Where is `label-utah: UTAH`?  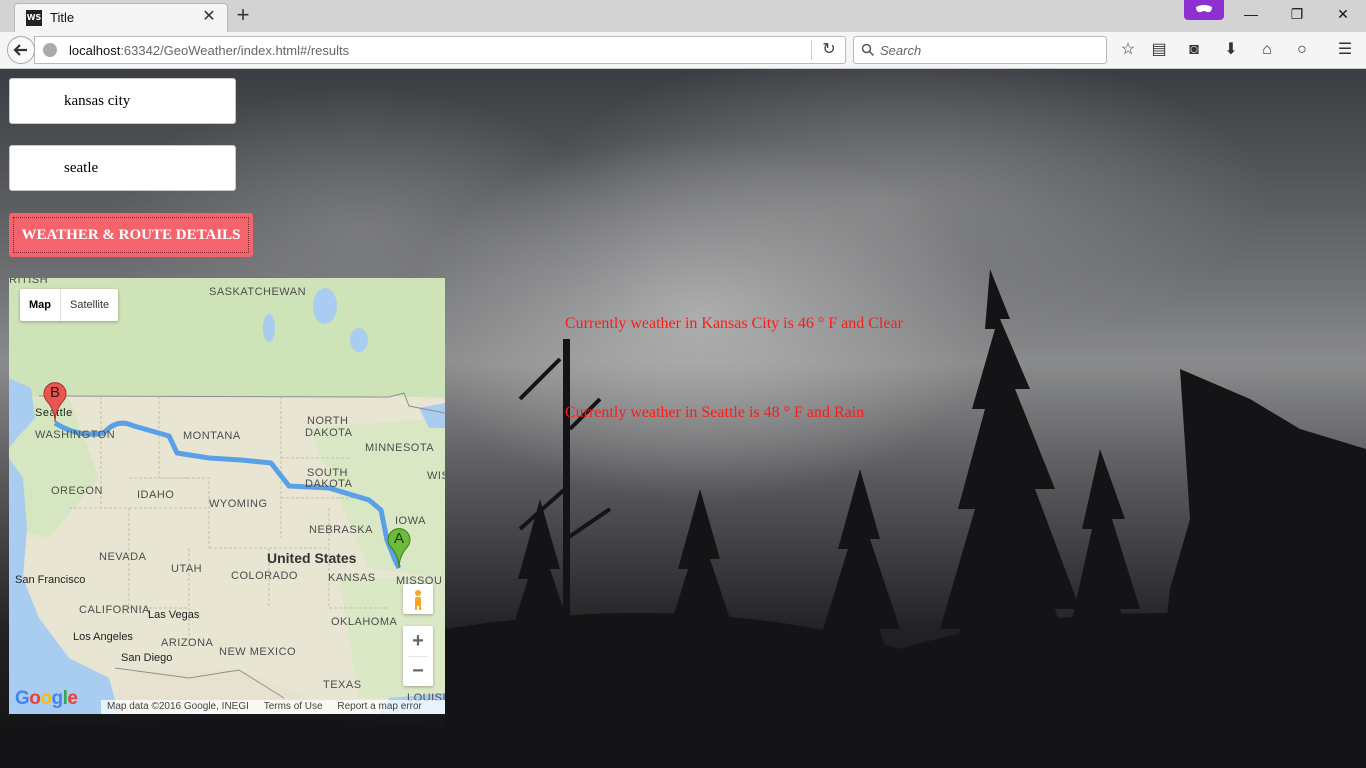 label-utah: UTAH is located at coordinates (187, 569).